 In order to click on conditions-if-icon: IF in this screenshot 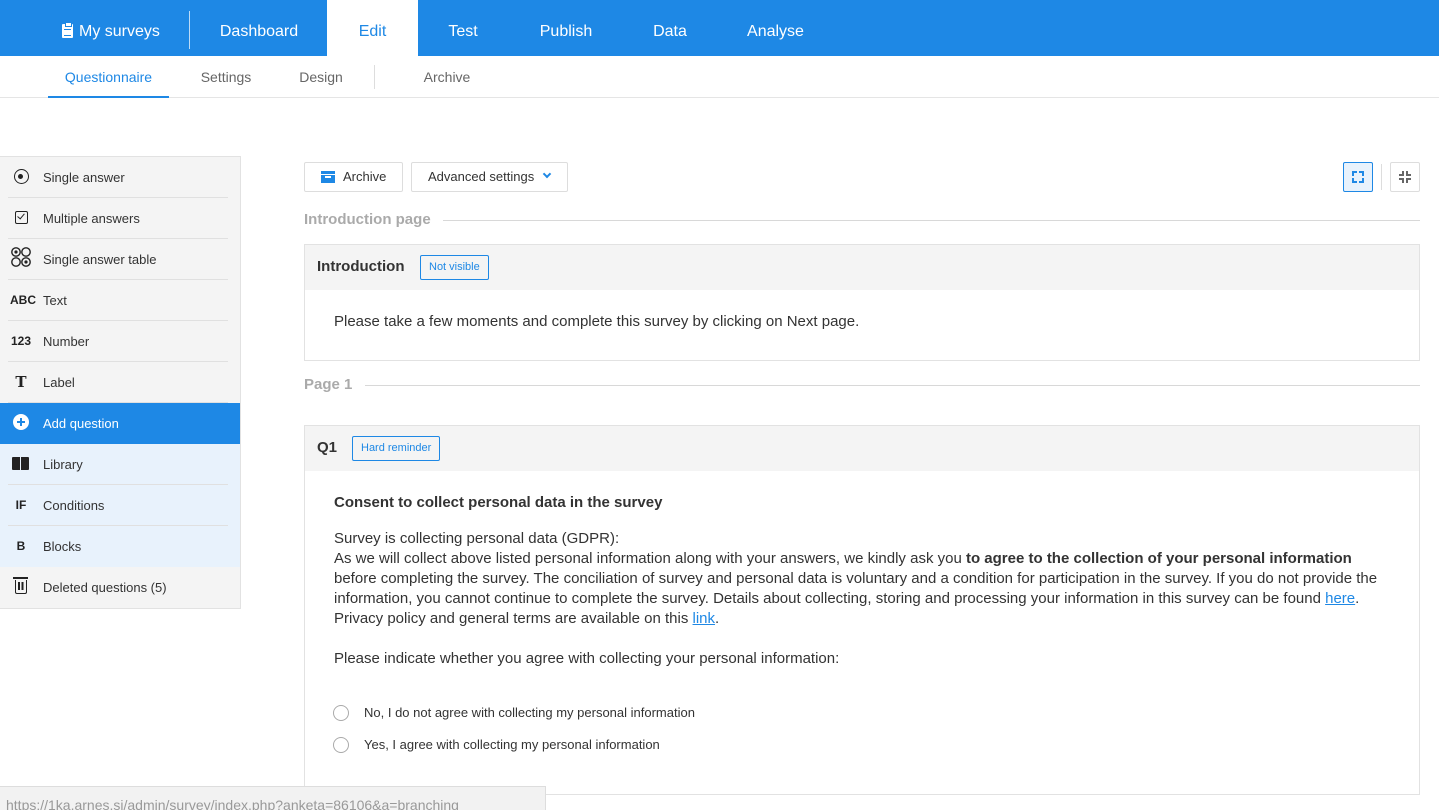, I will do `click(21, 505)`.